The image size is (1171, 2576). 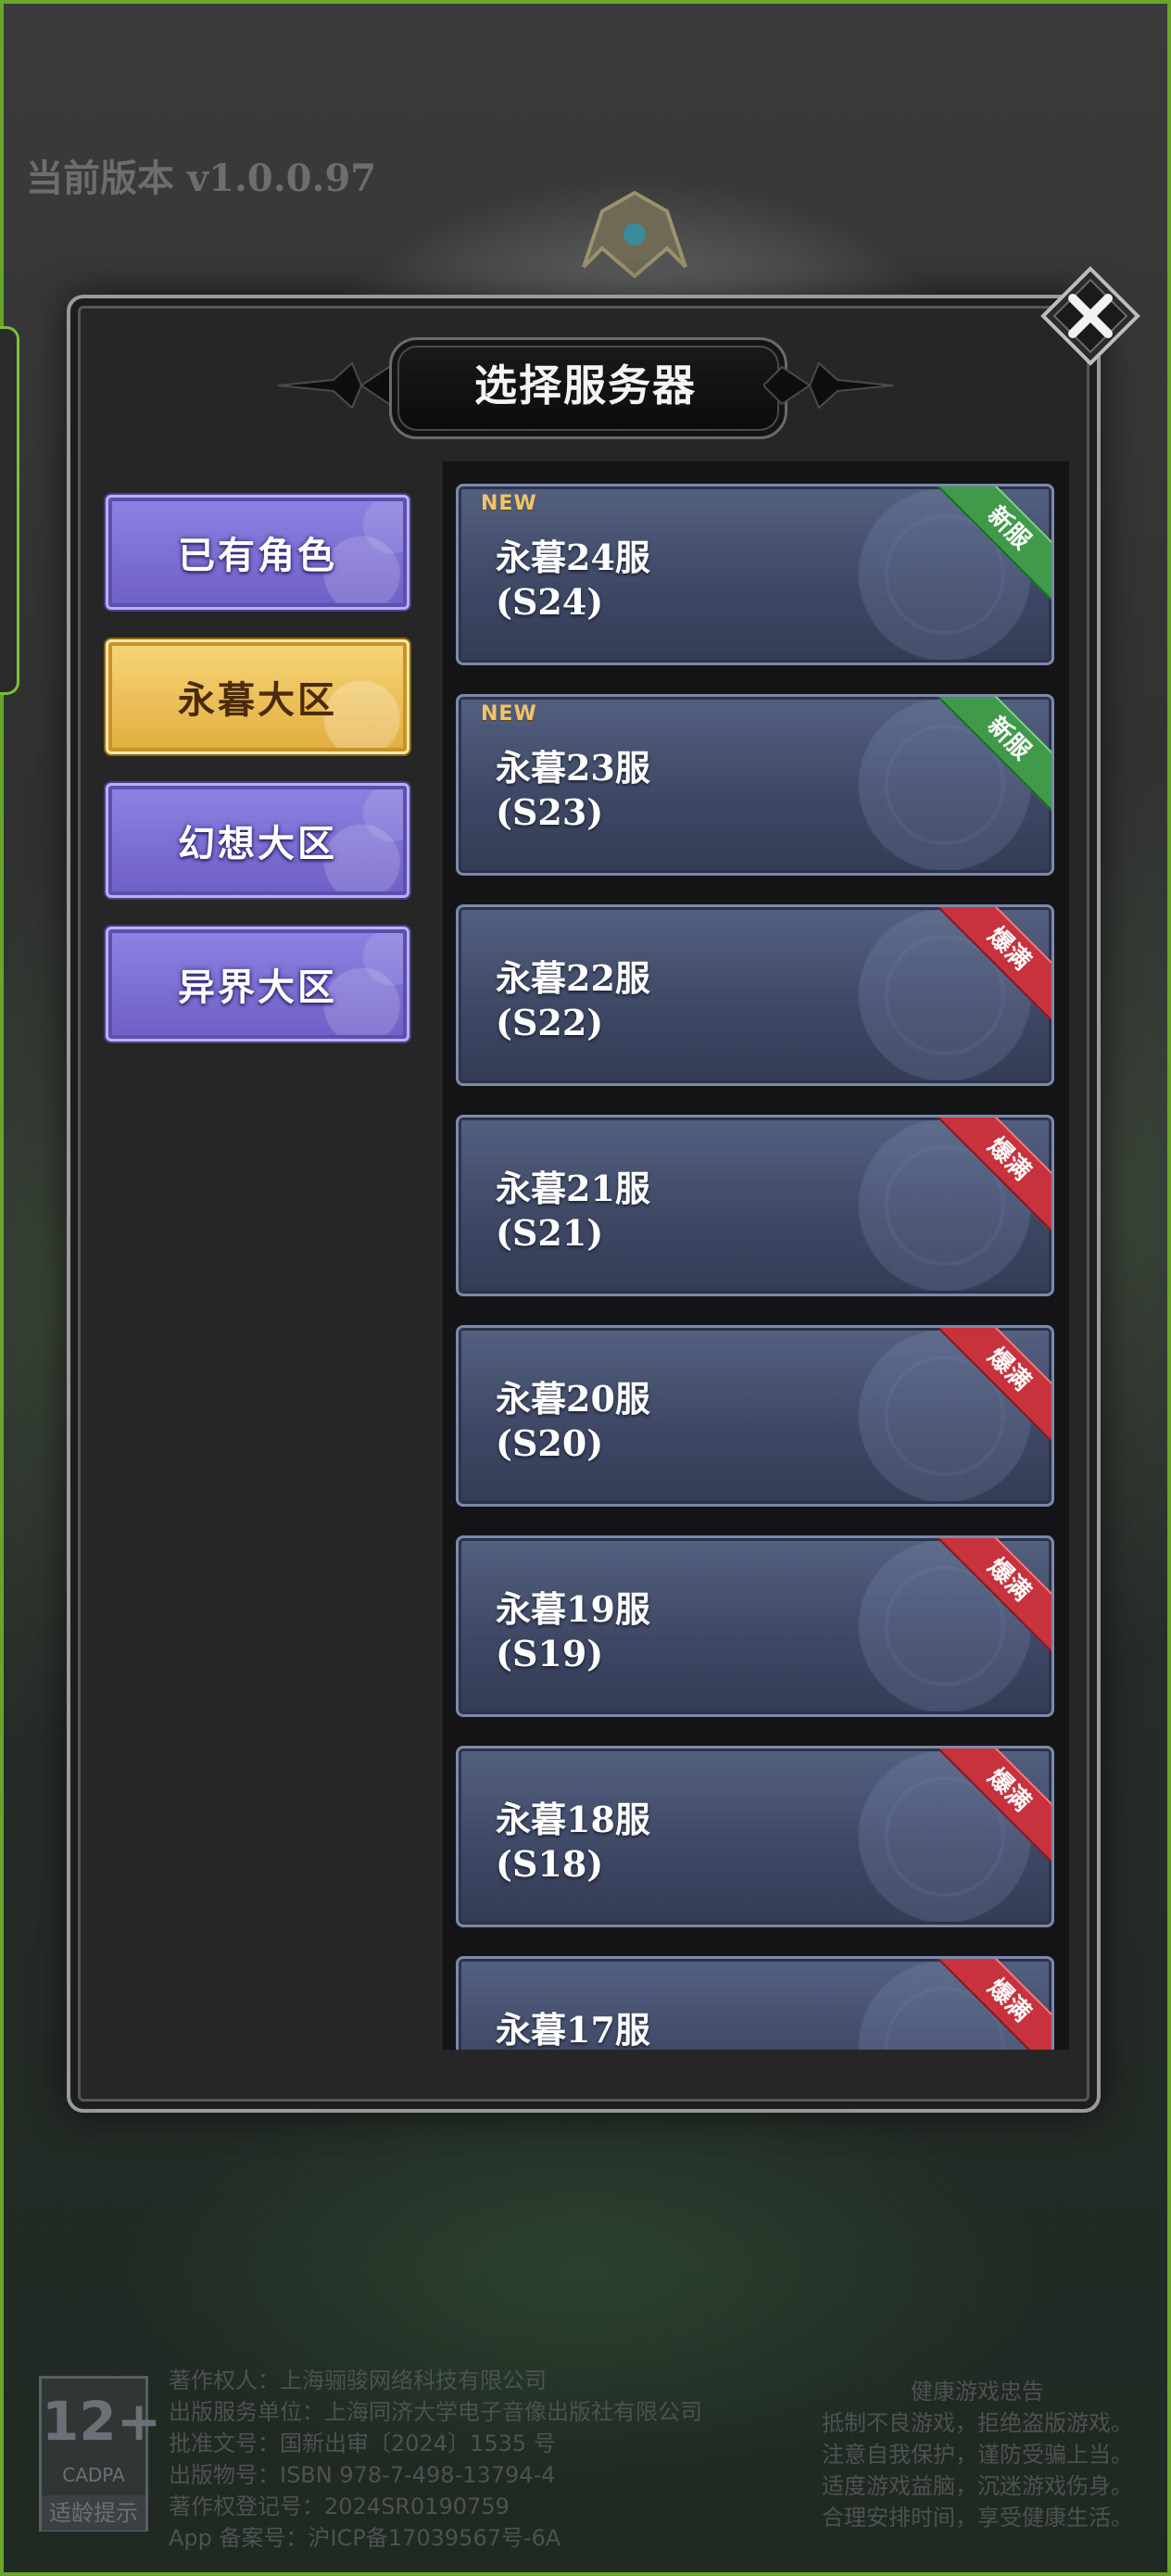 What do you see at coordinates (94, 2475) in the screenshot?
I see `age-rating-org: CADPA` at bounding box center [94, 2475].